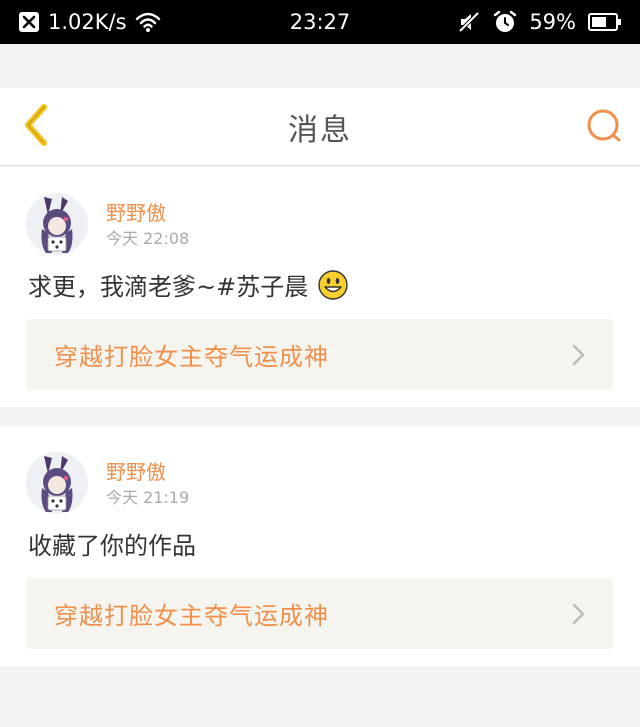  I want to click on search-icon, so click(604, 128).